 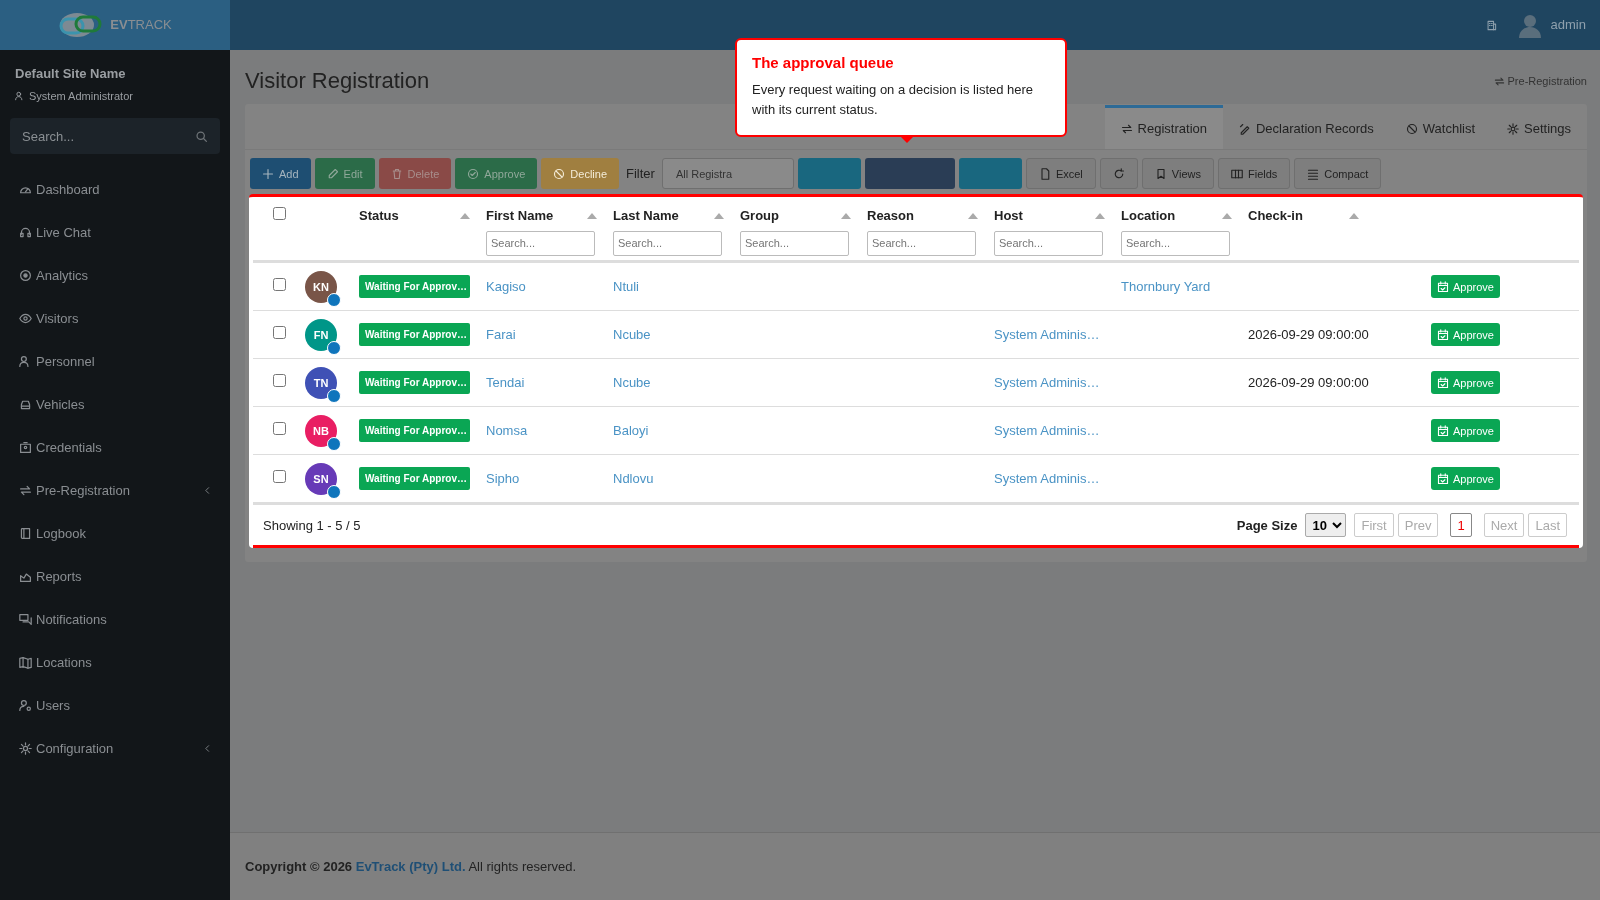 I want to click on table-link: Ndlovu, so click(x=633, y=479).